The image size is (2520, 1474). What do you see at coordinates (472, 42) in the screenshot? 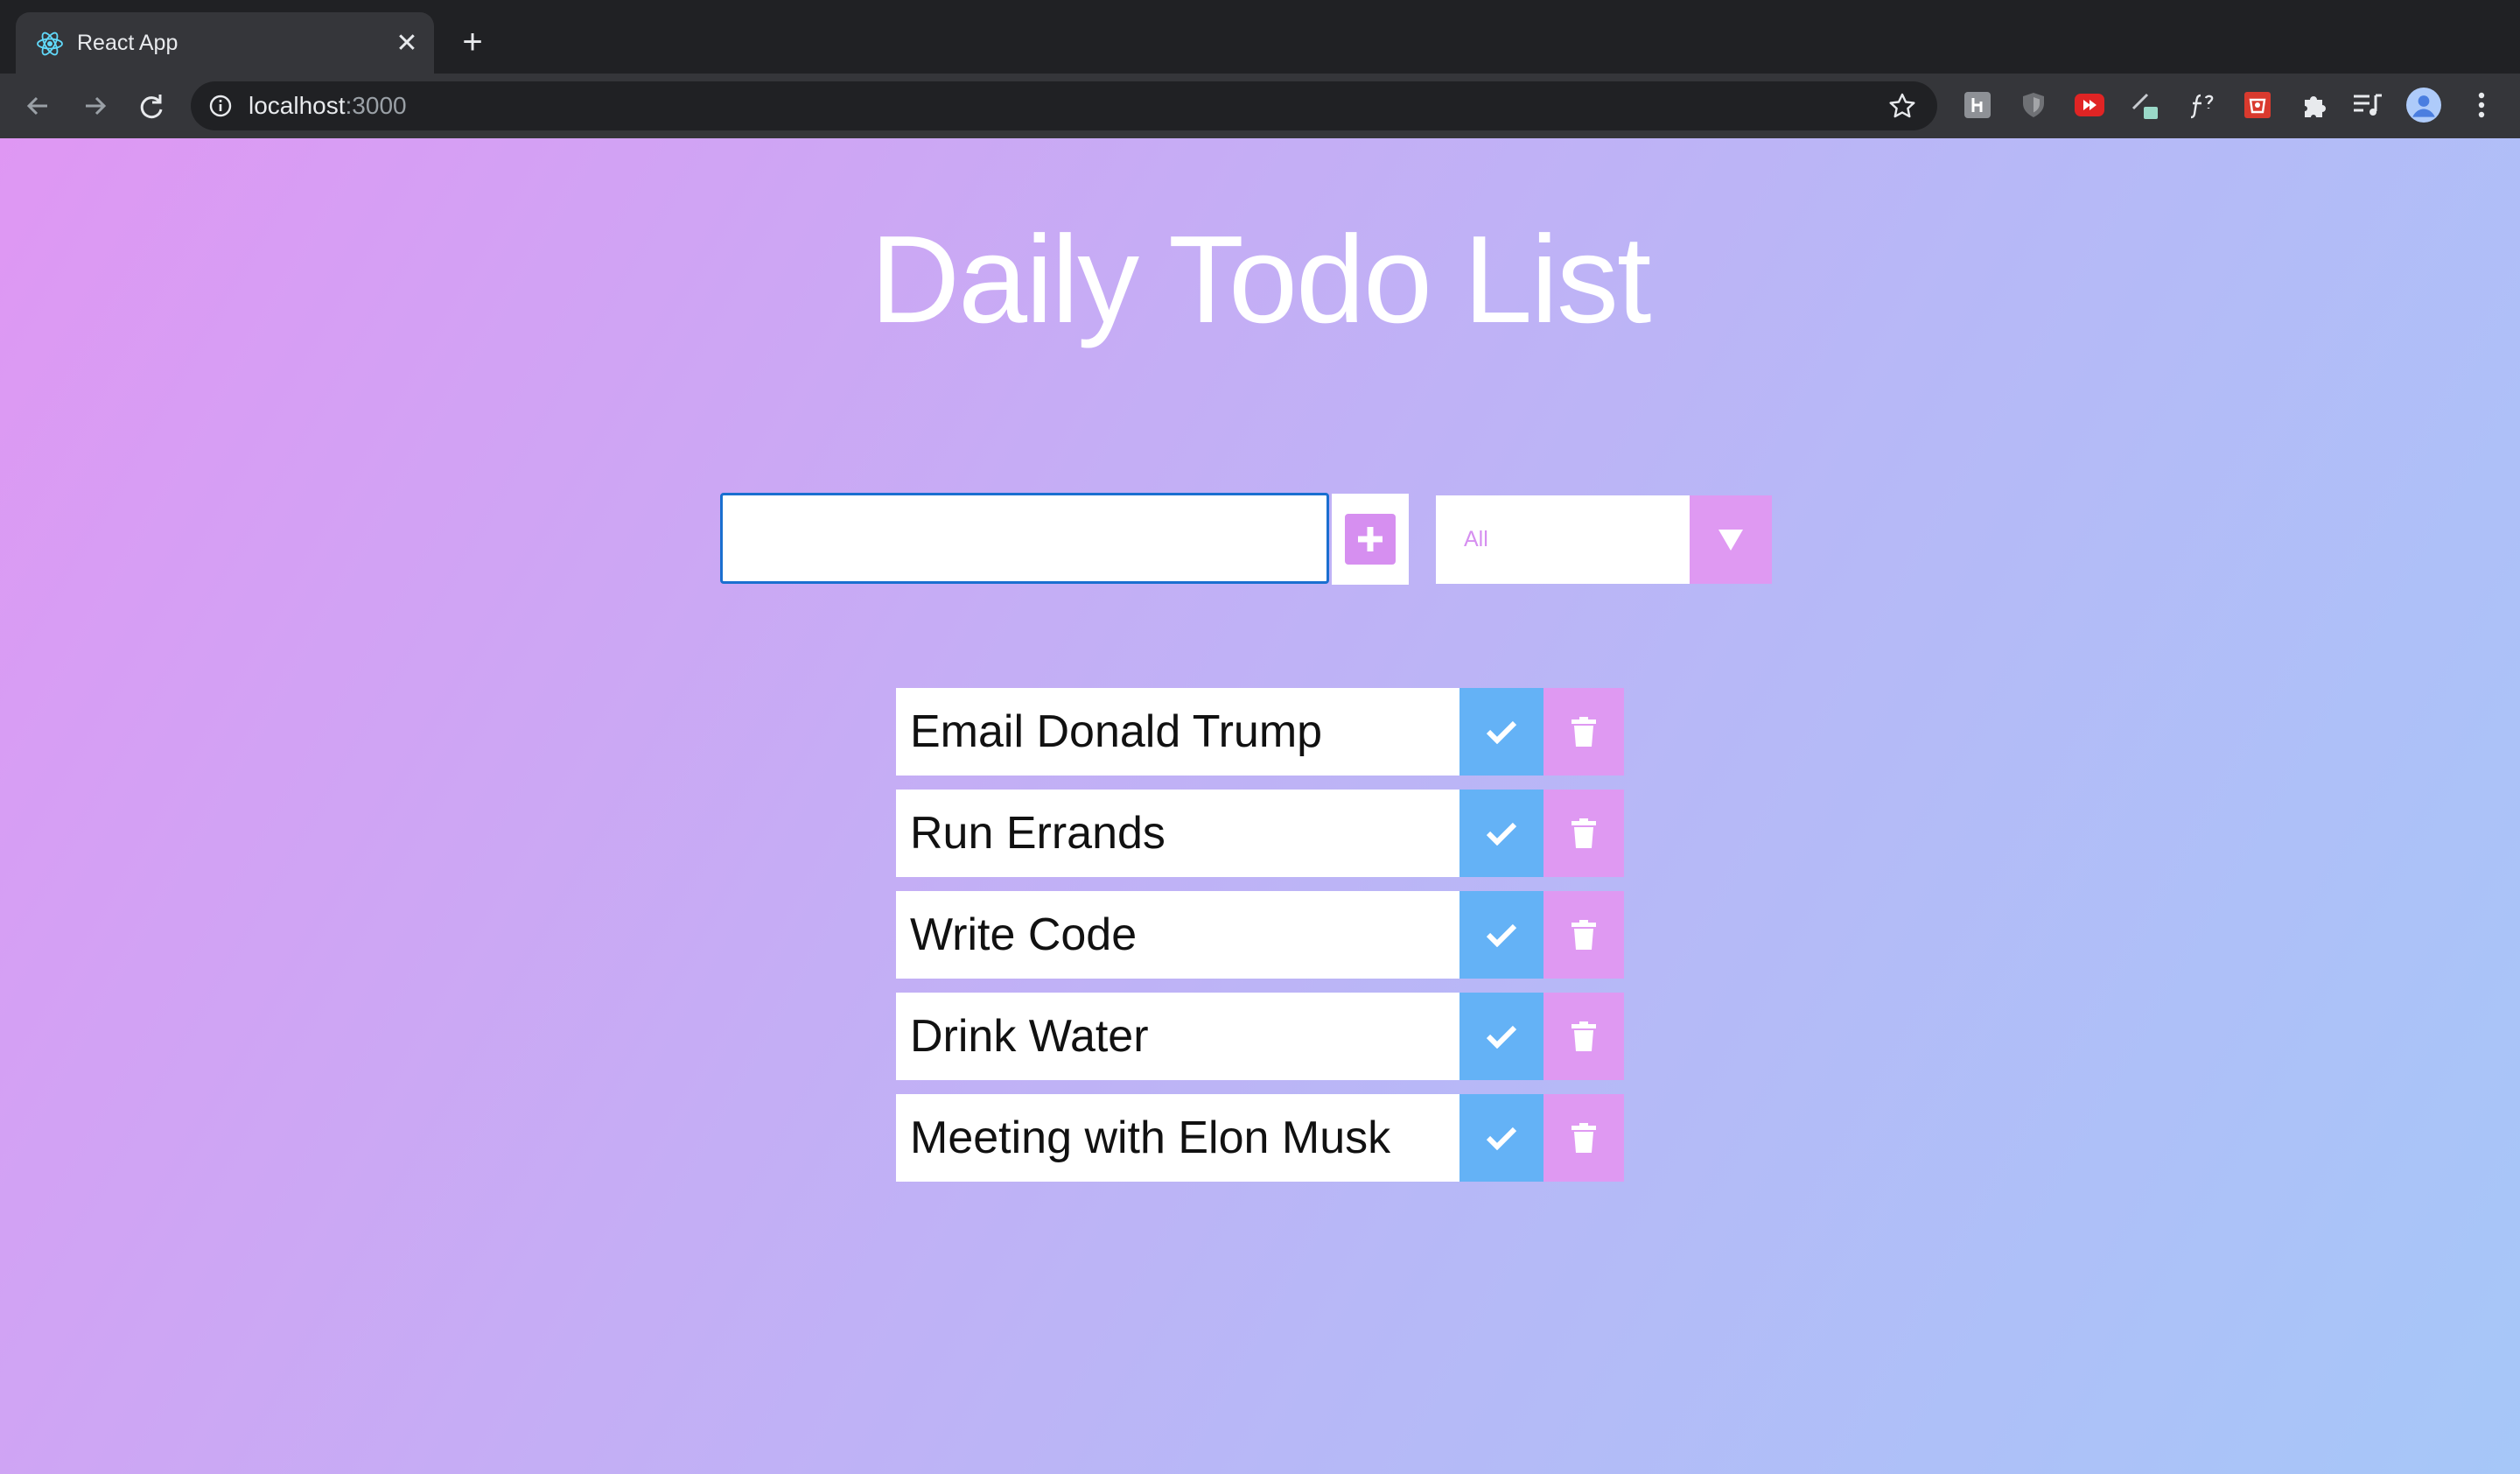
I see `new-tab-button: +` at bounding box center [472, 42].